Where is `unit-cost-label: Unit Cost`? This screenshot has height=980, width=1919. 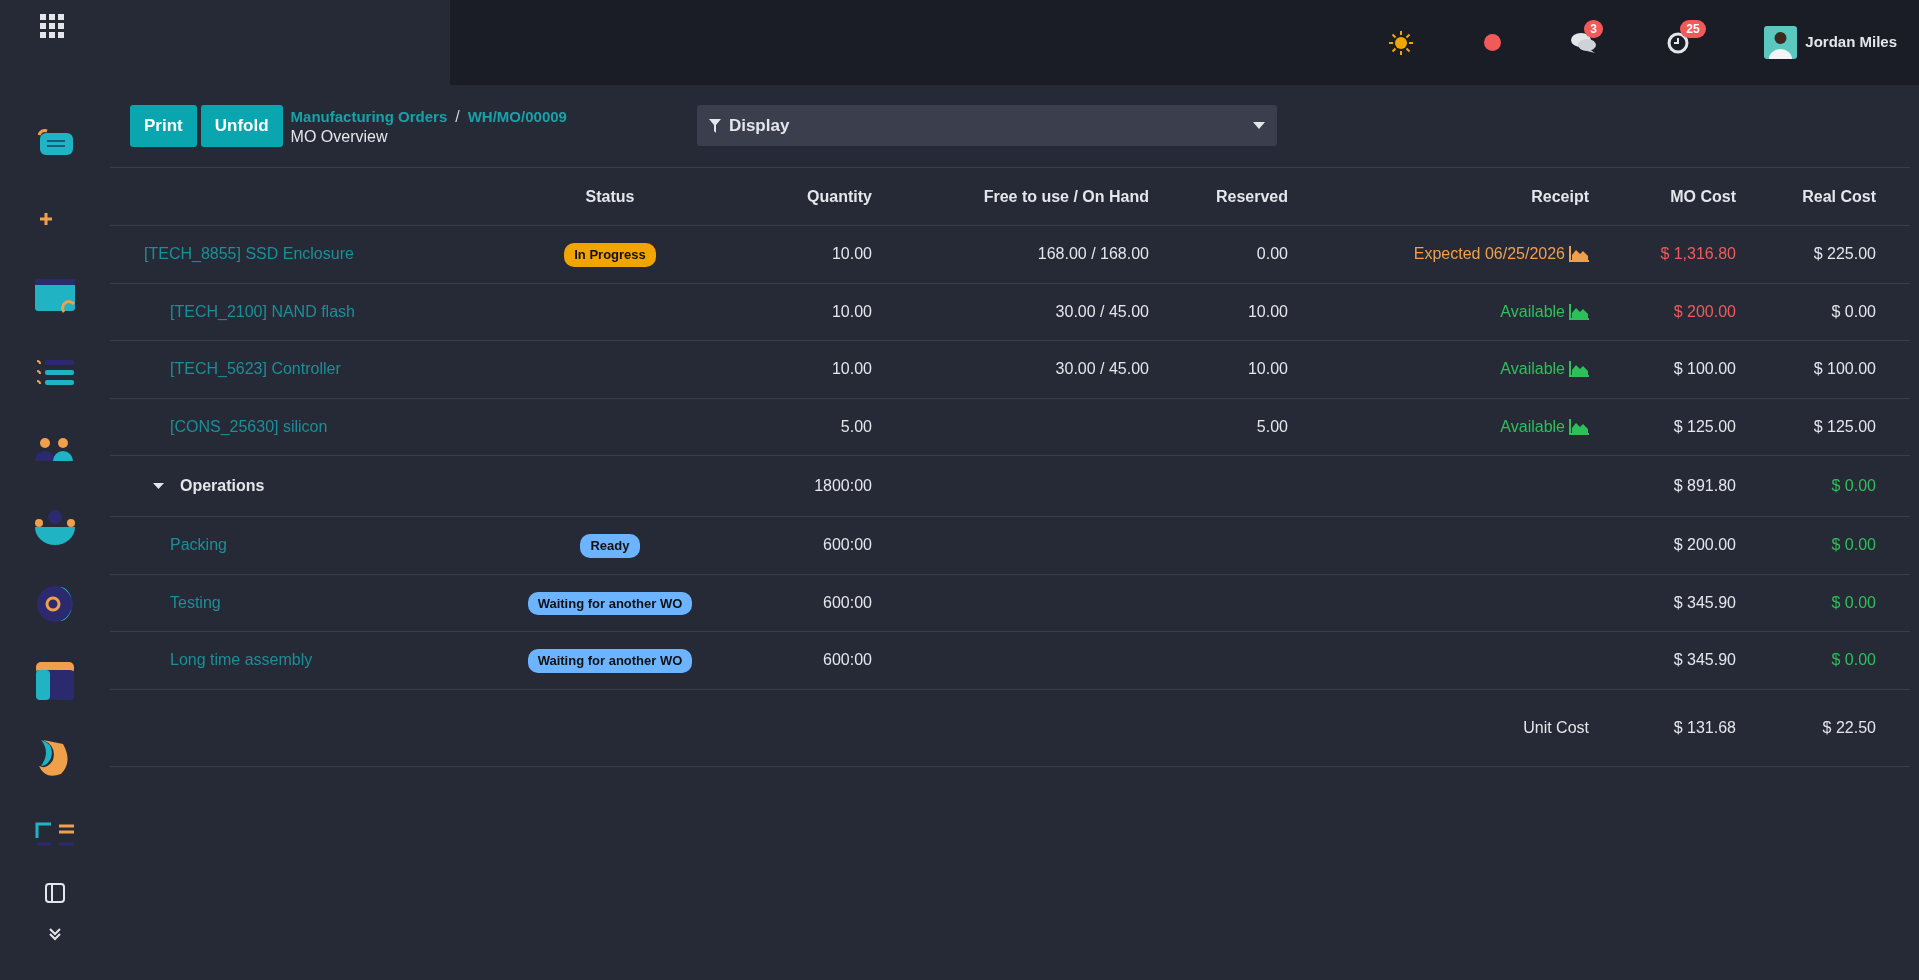 unit-cost-label: Unit Cost is located at coordinates (1556, 727).